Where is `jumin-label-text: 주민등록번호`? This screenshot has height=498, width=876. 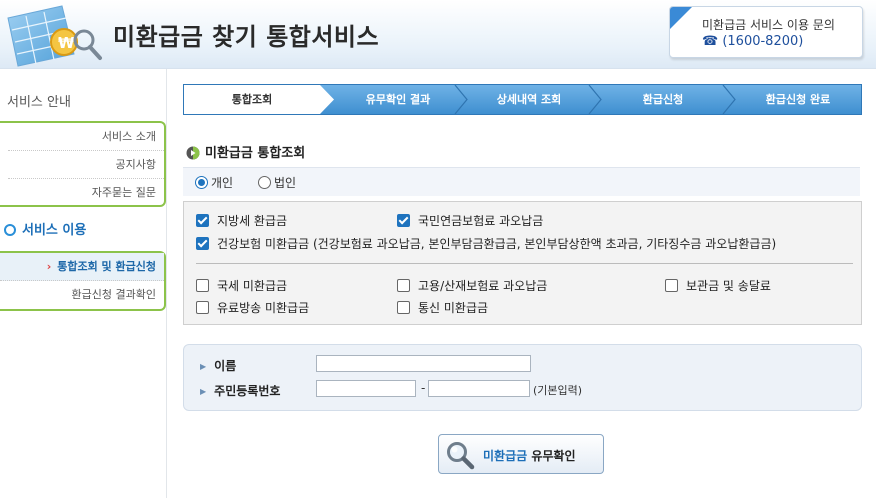
jumin-label-text: 주민등록번호 is located at coordinates (247, 391).